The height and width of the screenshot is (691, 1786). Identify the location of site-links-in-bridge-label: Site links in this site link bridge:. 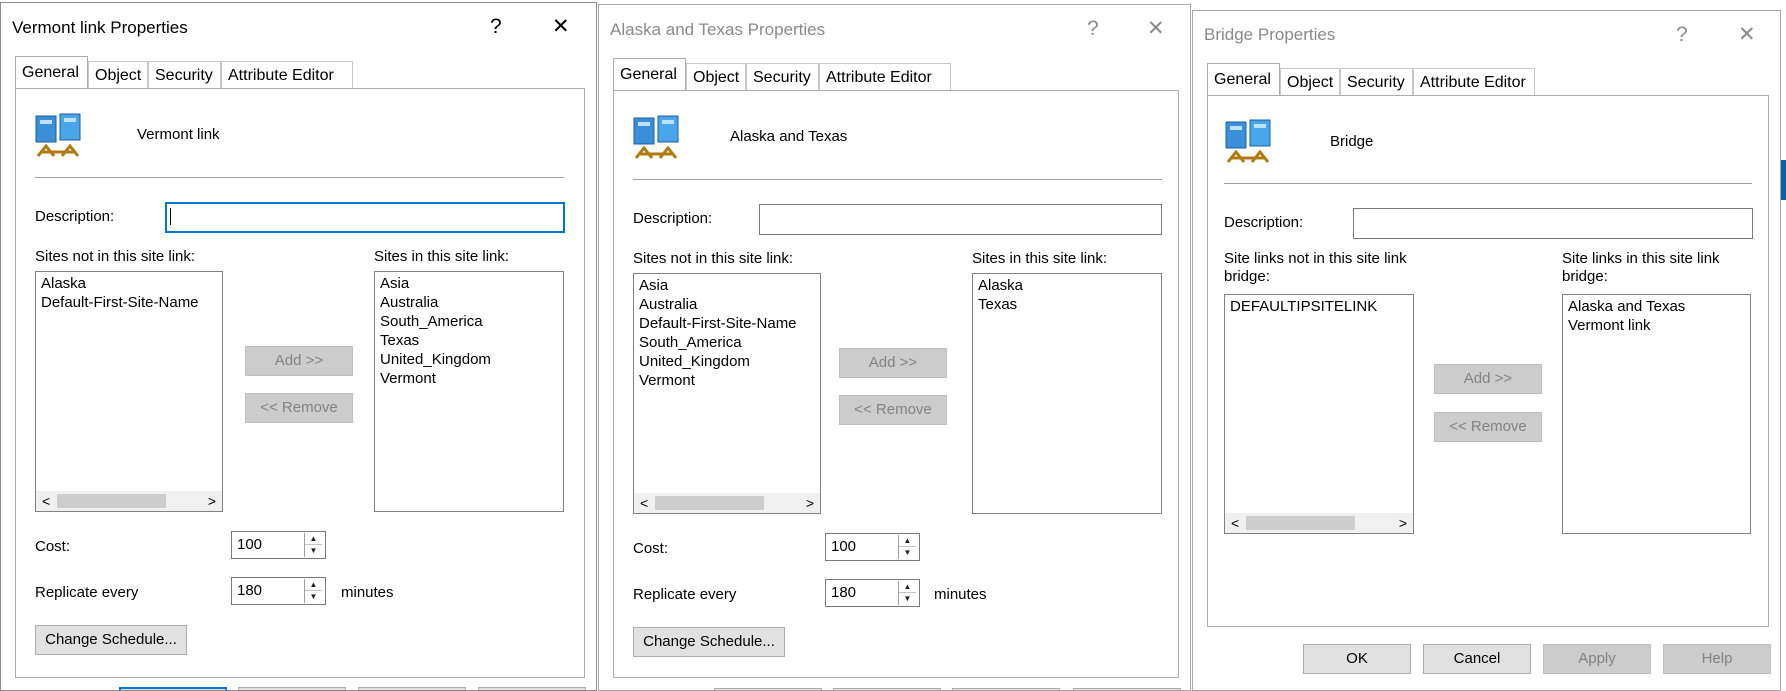
(1641, 267).